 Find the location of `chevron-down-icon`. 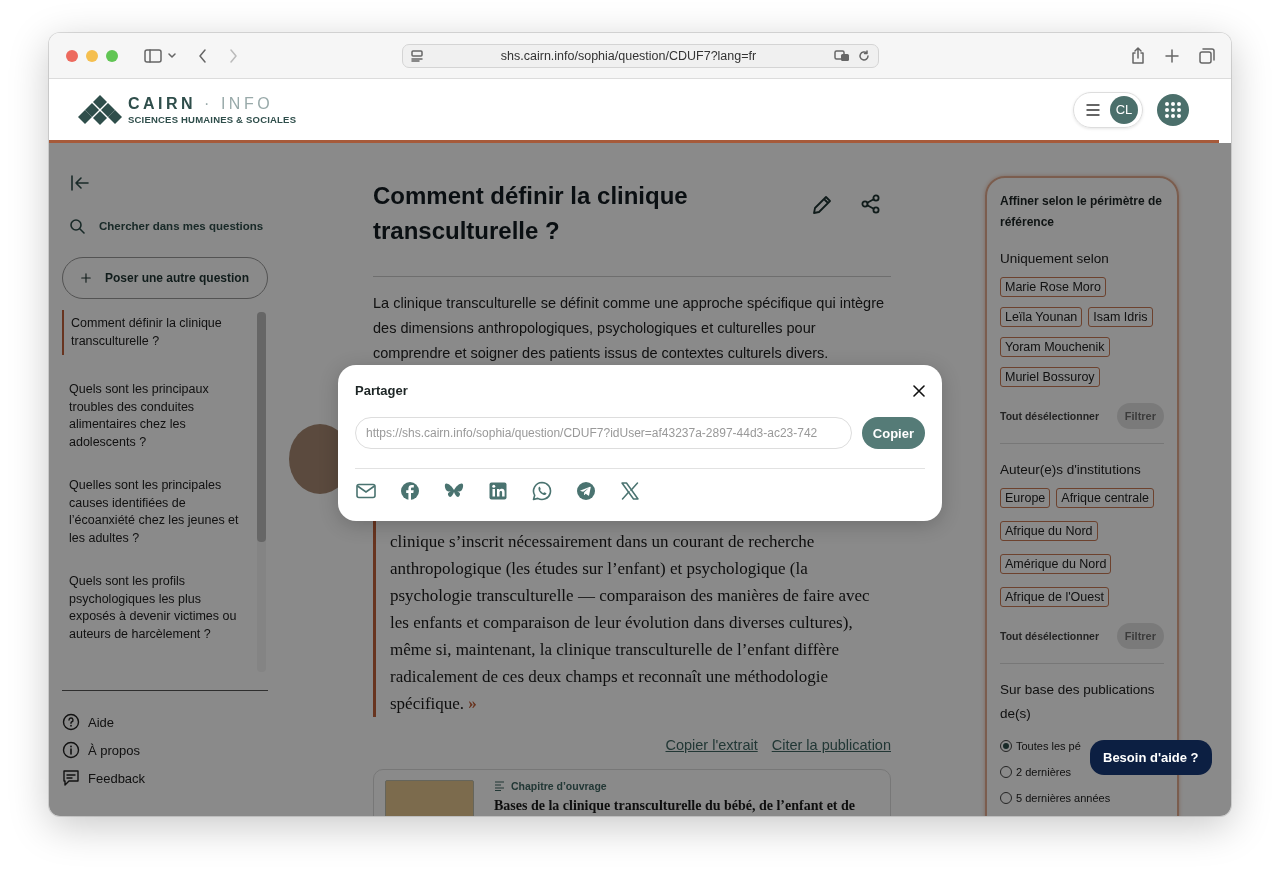

chevron-down-icon is located at coordinates (172, 55).